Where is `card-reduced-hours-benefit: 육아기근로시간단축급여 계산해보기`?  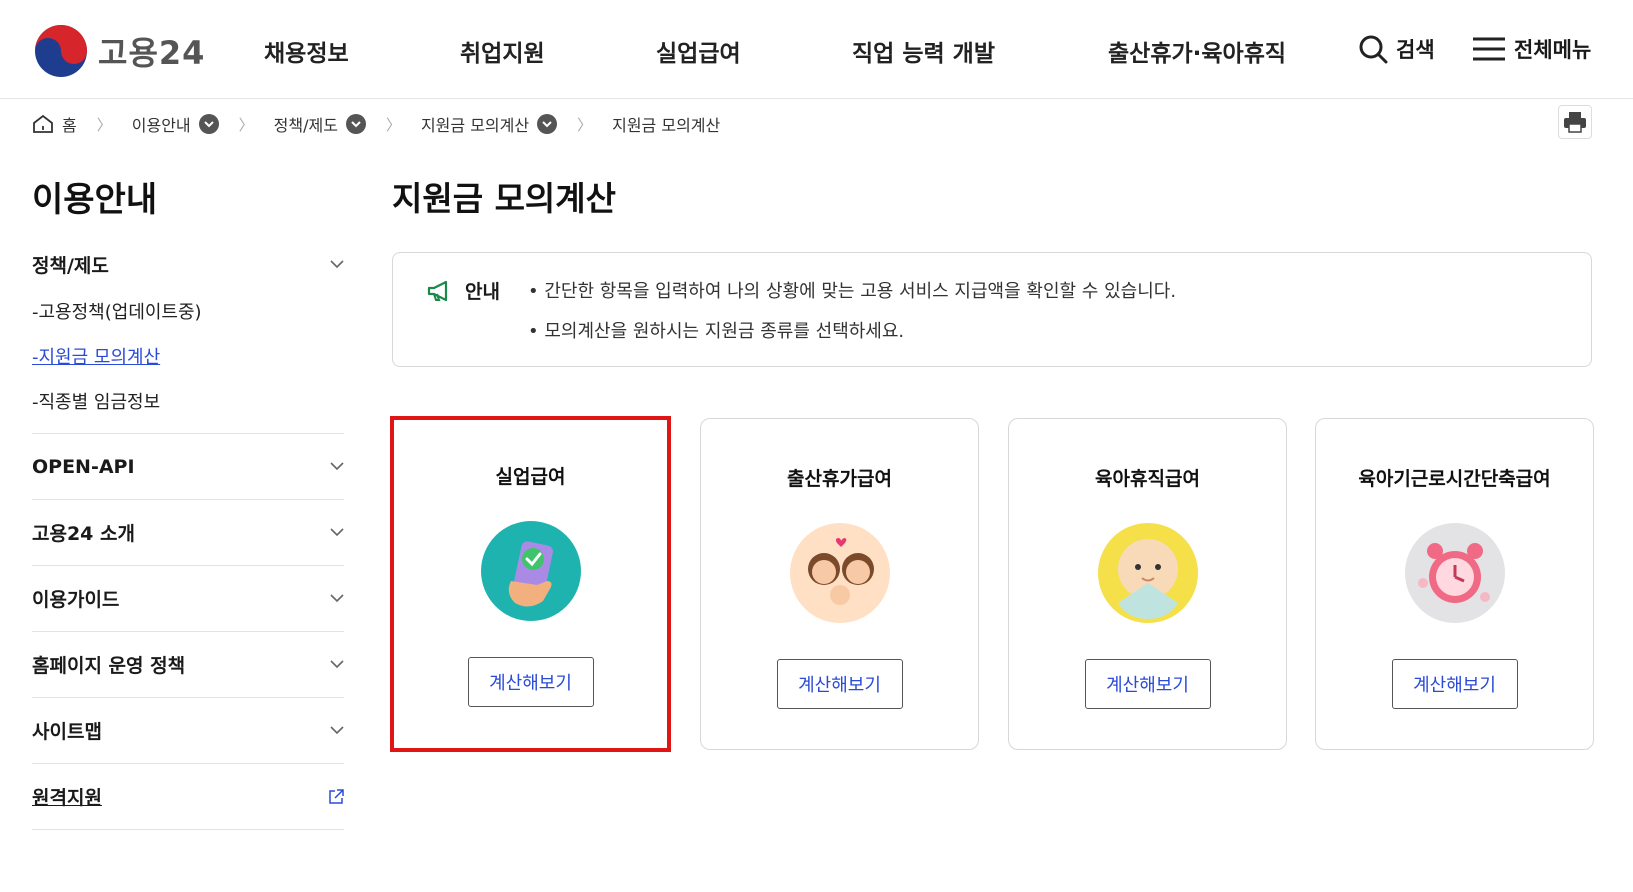
card-reduced-hours-benefit: 육아기근로시간단축급여 계산해보기 is located at coordinates (1454, 584).